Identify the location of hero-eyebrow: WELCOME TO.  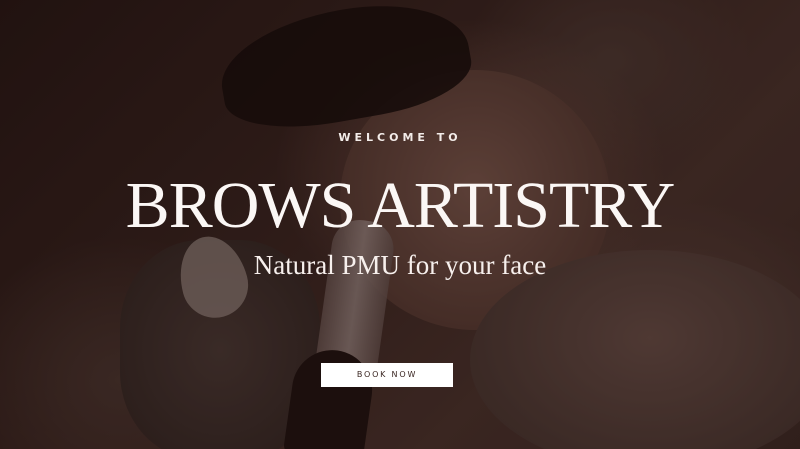
(400, 137).